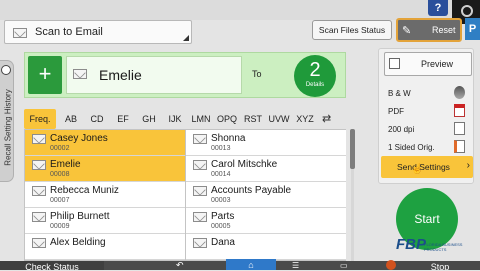  I want to click on address-number: 00014, so click(221, 174).